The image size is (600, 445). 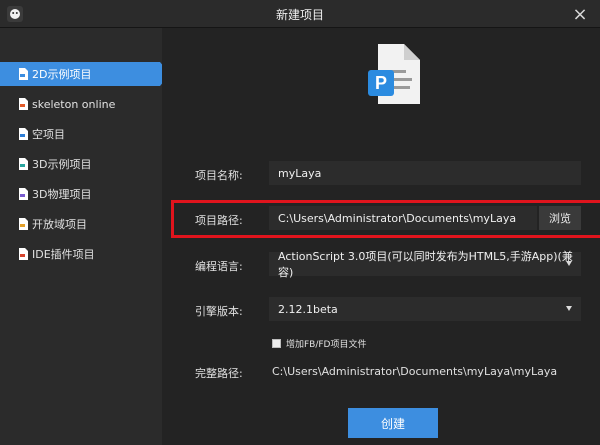 What do you see at coordinates (59, 224) in the screenshot?
I see `sidebar-item-label: 开放域项目` at bounding box center [59, 224].